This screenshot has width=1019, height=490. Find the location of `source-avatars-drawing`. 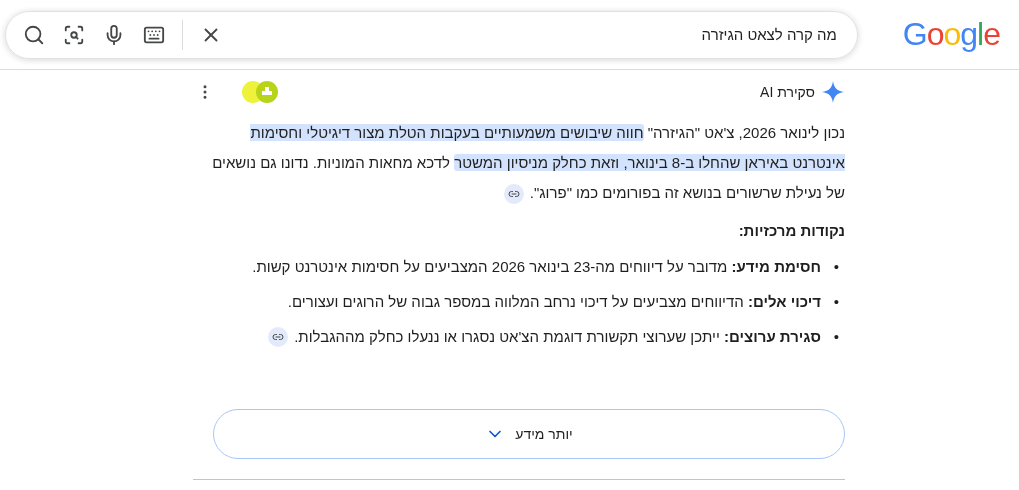

source-avatars-drawing is located at coordinates (260, 92).